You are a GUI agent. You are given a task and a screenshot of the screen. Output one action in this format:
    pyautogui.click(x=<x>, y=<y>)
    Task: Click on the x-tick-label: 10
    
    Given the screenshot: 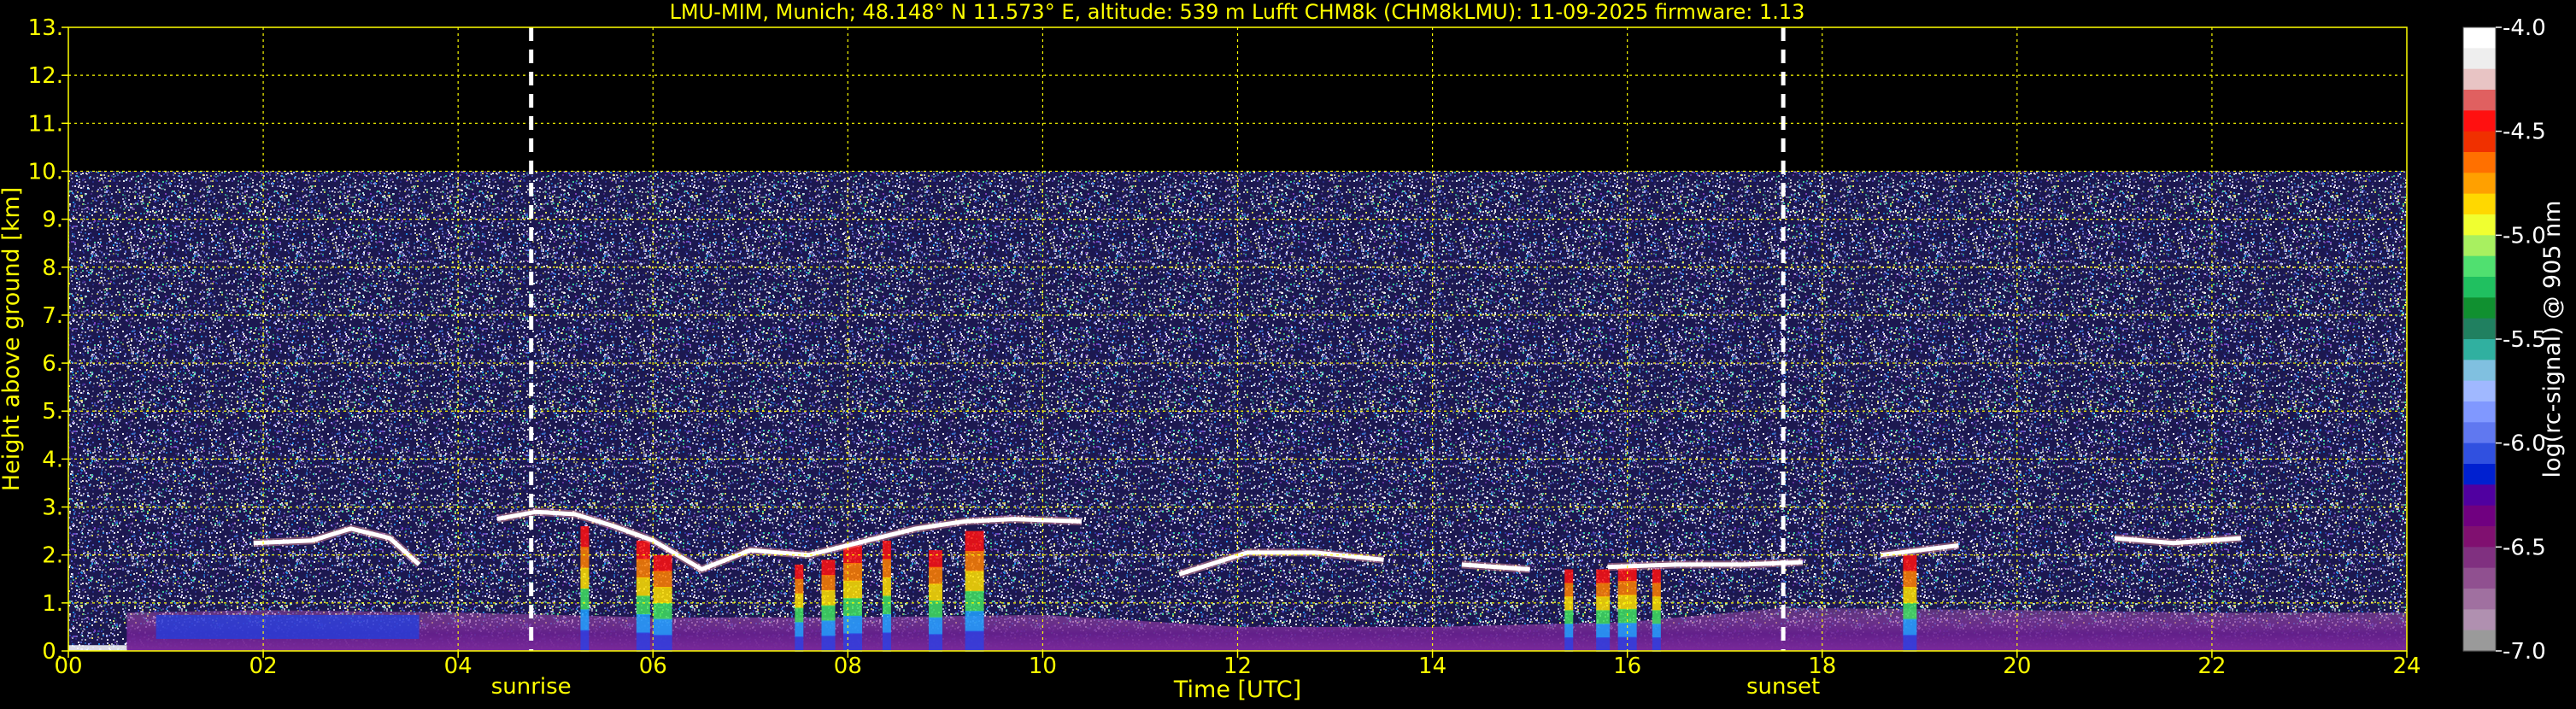 What is the action you would take?
    pyautogui.click(x=1043, y=666)
    